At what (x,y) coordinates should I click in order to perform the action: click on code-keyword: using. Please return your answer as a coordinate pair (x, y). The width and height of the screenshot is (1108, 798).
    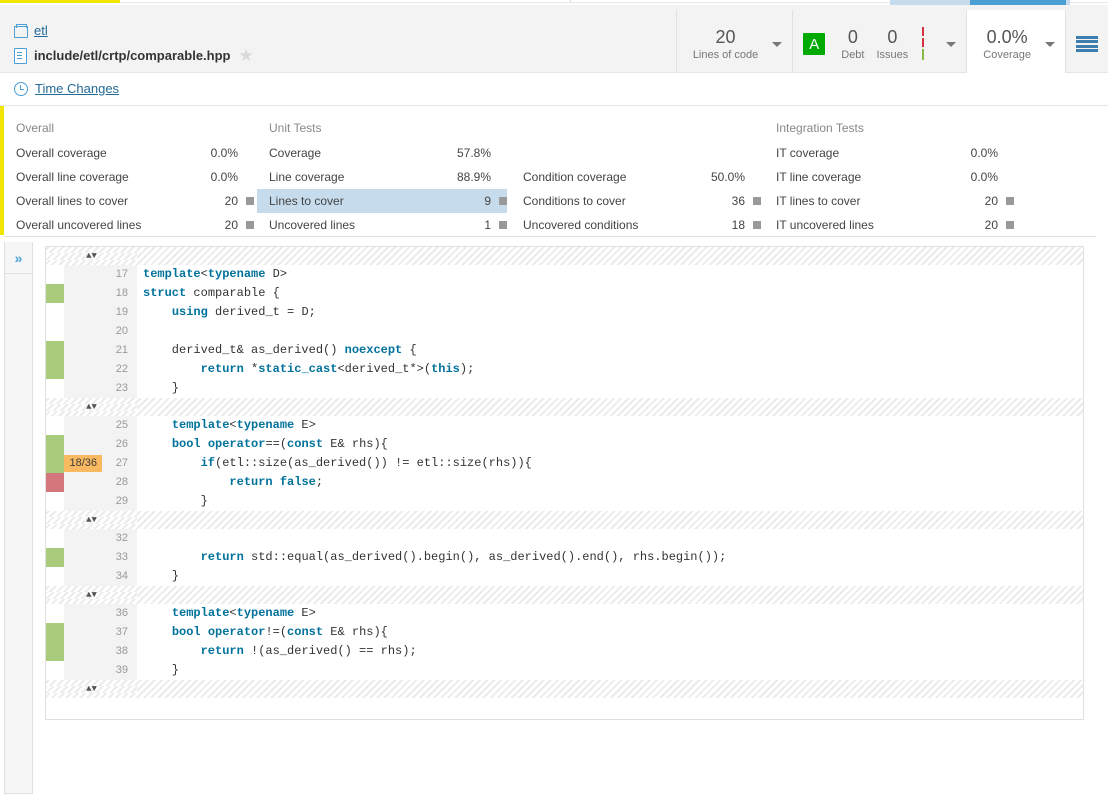
    Looking at the image, I should click on (189, 312).